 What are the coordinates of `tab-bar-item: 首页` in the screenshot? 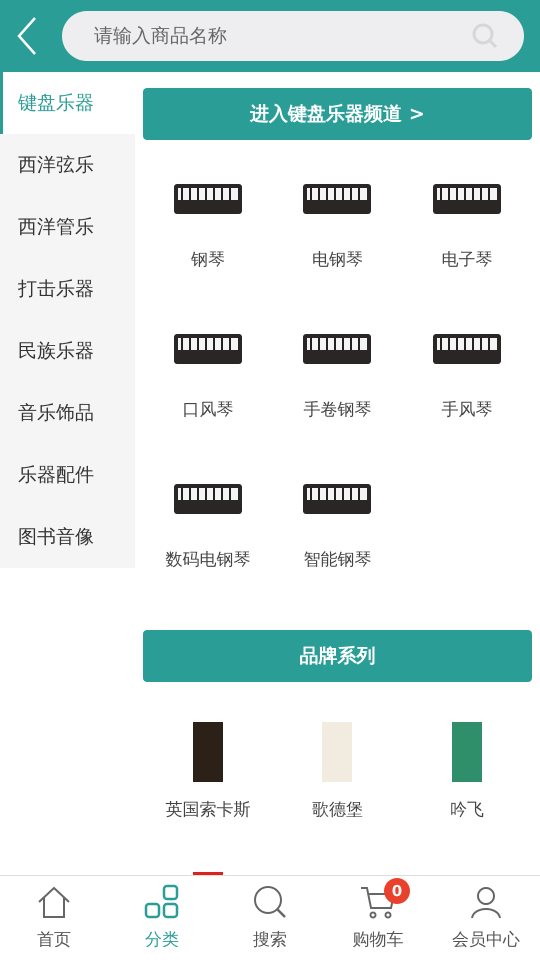 It's located at (54, 918).